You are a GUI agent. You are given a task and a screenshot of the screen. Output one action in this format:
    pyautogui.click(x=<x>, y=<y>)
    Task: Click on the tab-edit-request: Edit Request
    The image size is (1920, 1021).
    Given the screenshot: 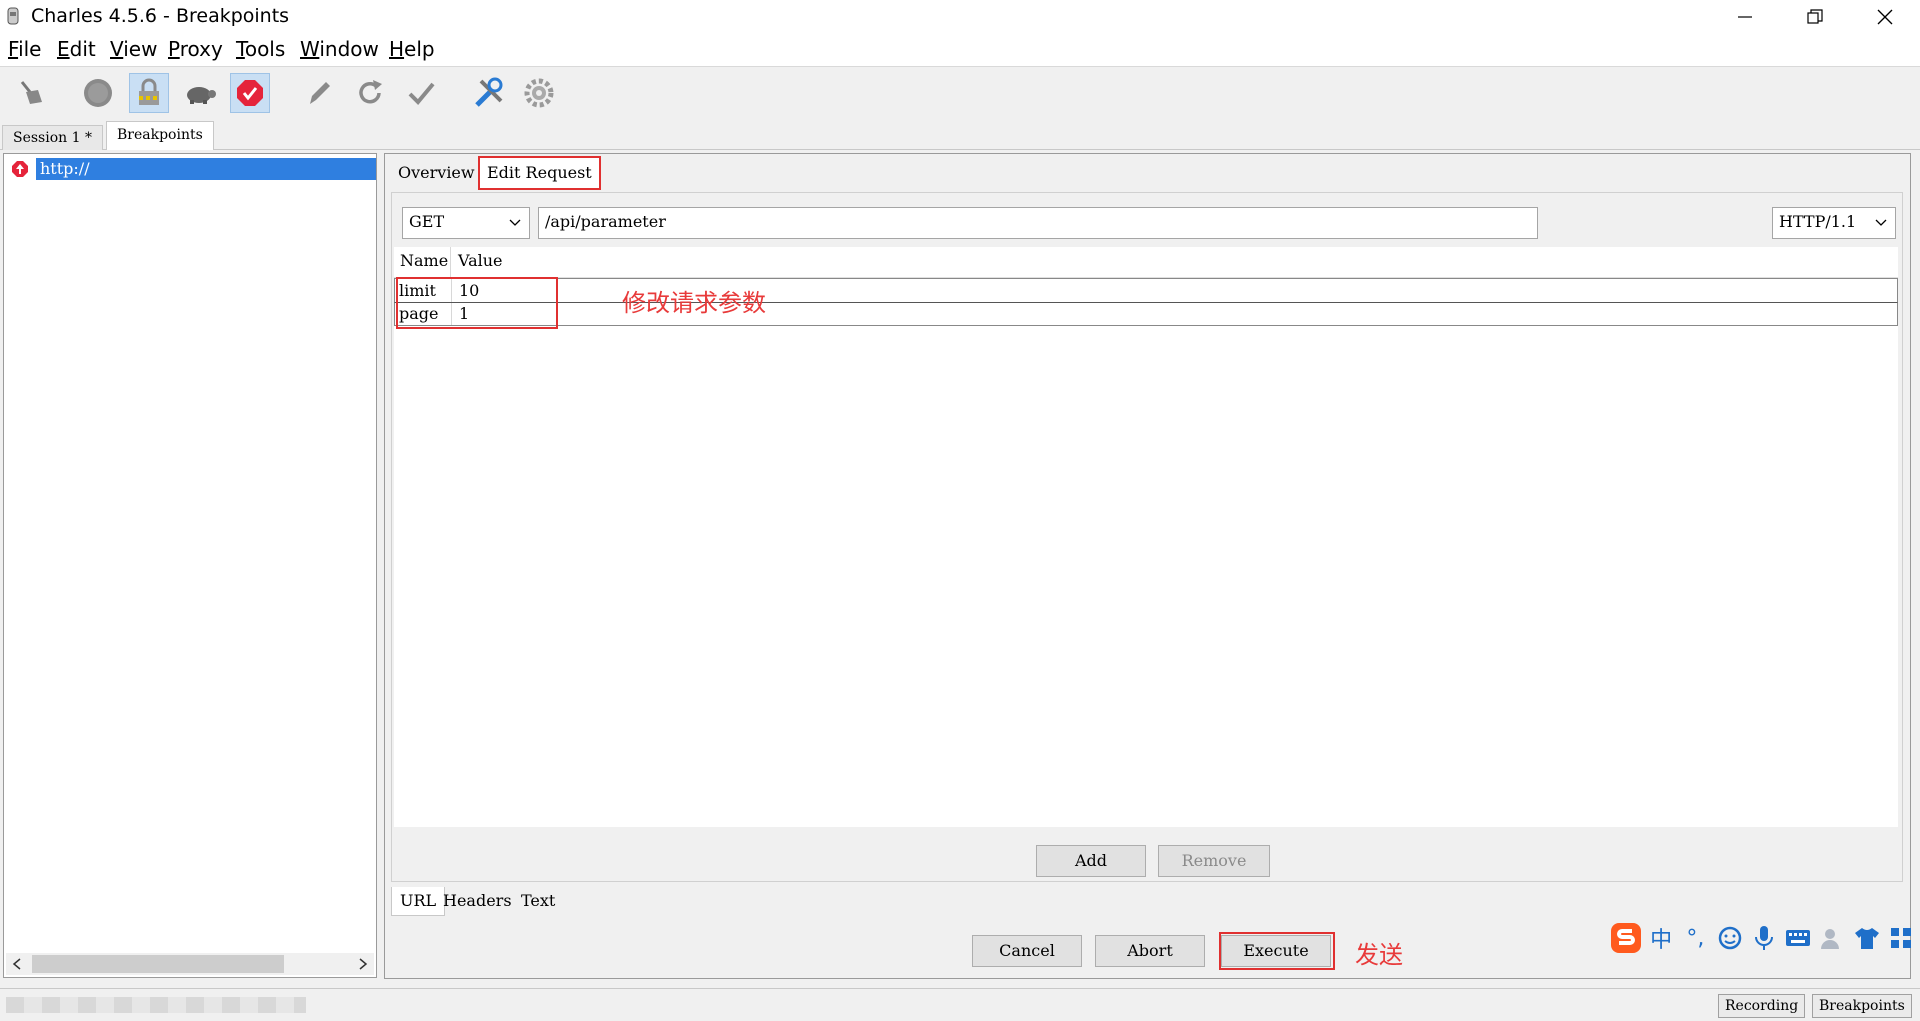 What is the action you would take?
    pyautogui.click(x=539, y=173)
    